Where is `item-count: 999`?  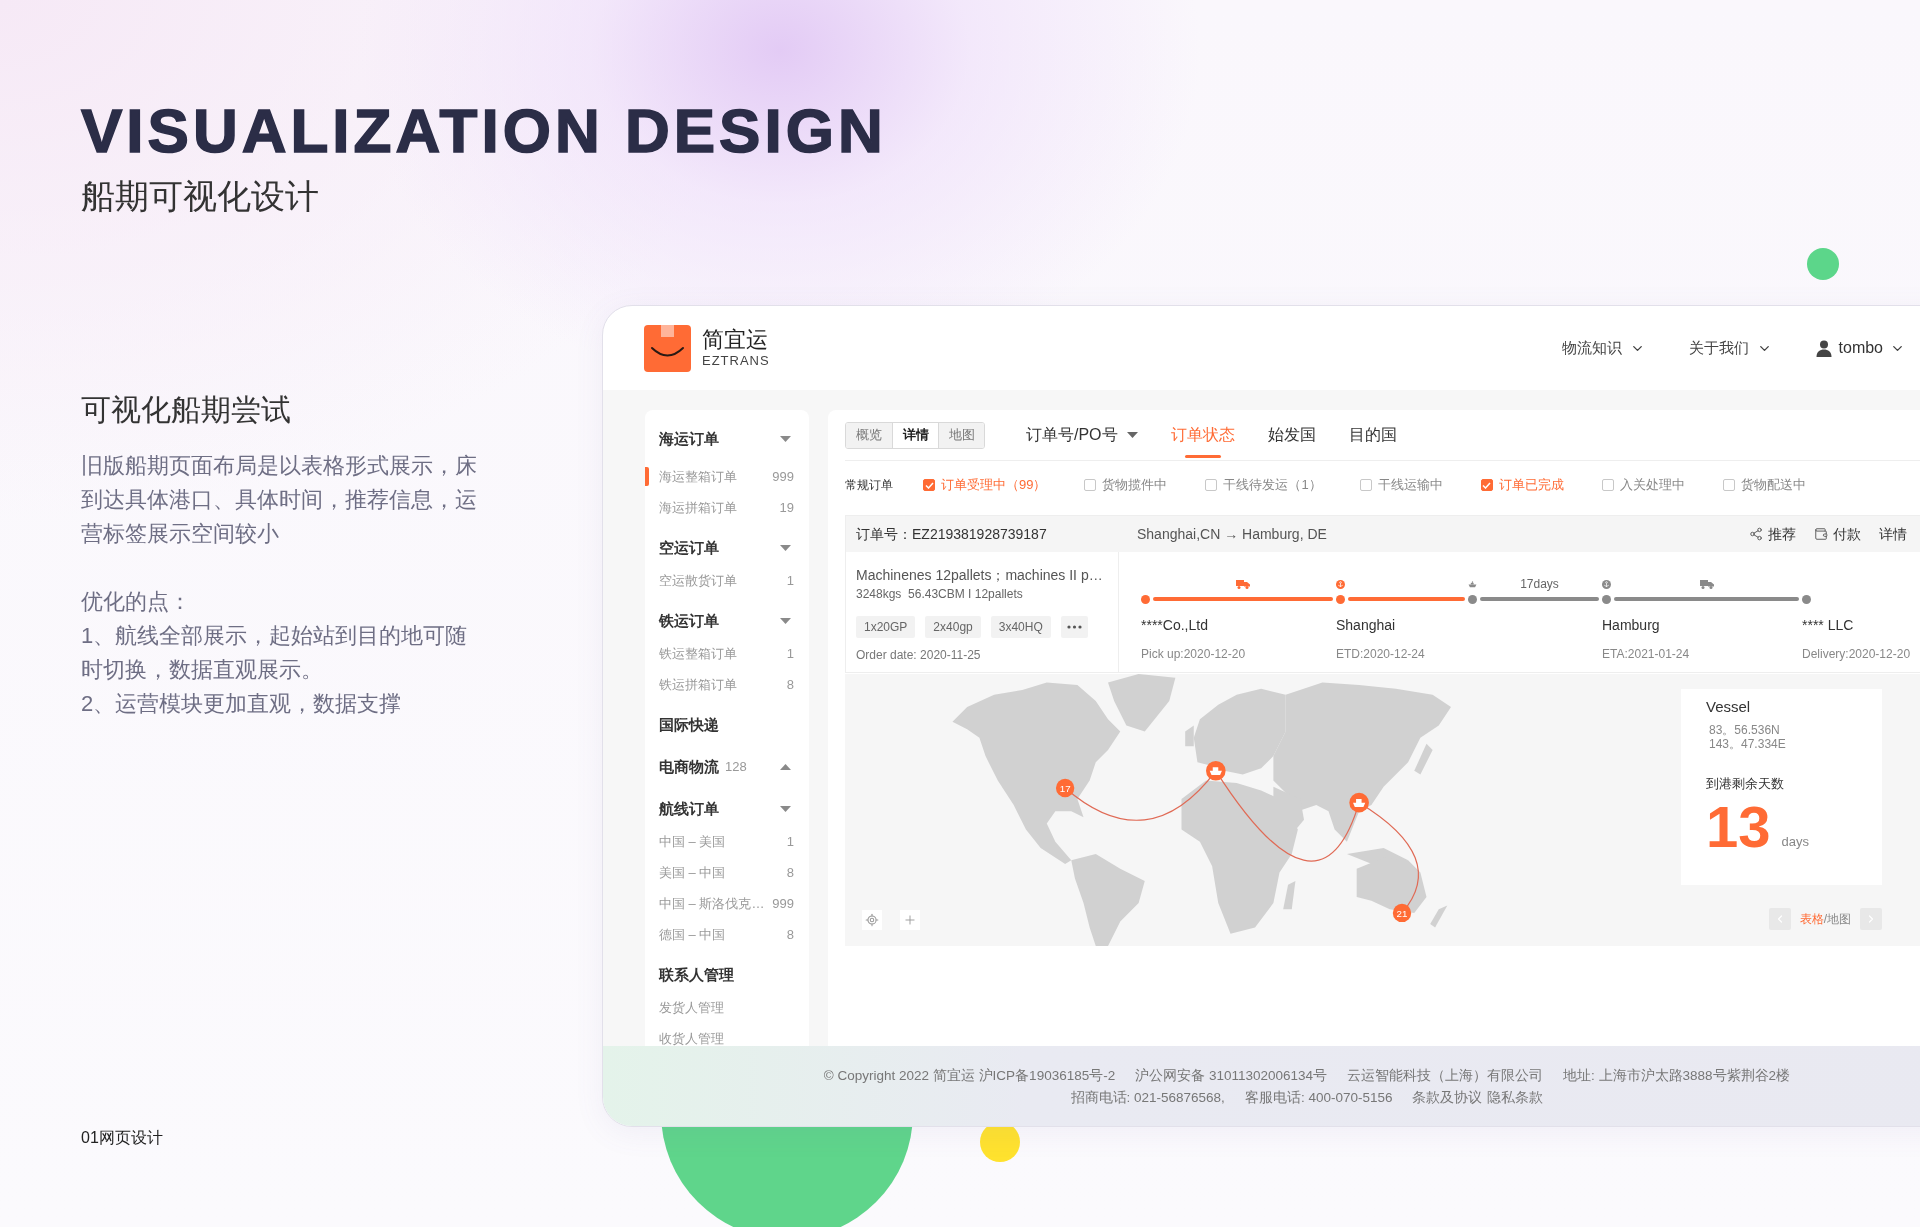 item-count: 999 is located at coordinates (782, 903).